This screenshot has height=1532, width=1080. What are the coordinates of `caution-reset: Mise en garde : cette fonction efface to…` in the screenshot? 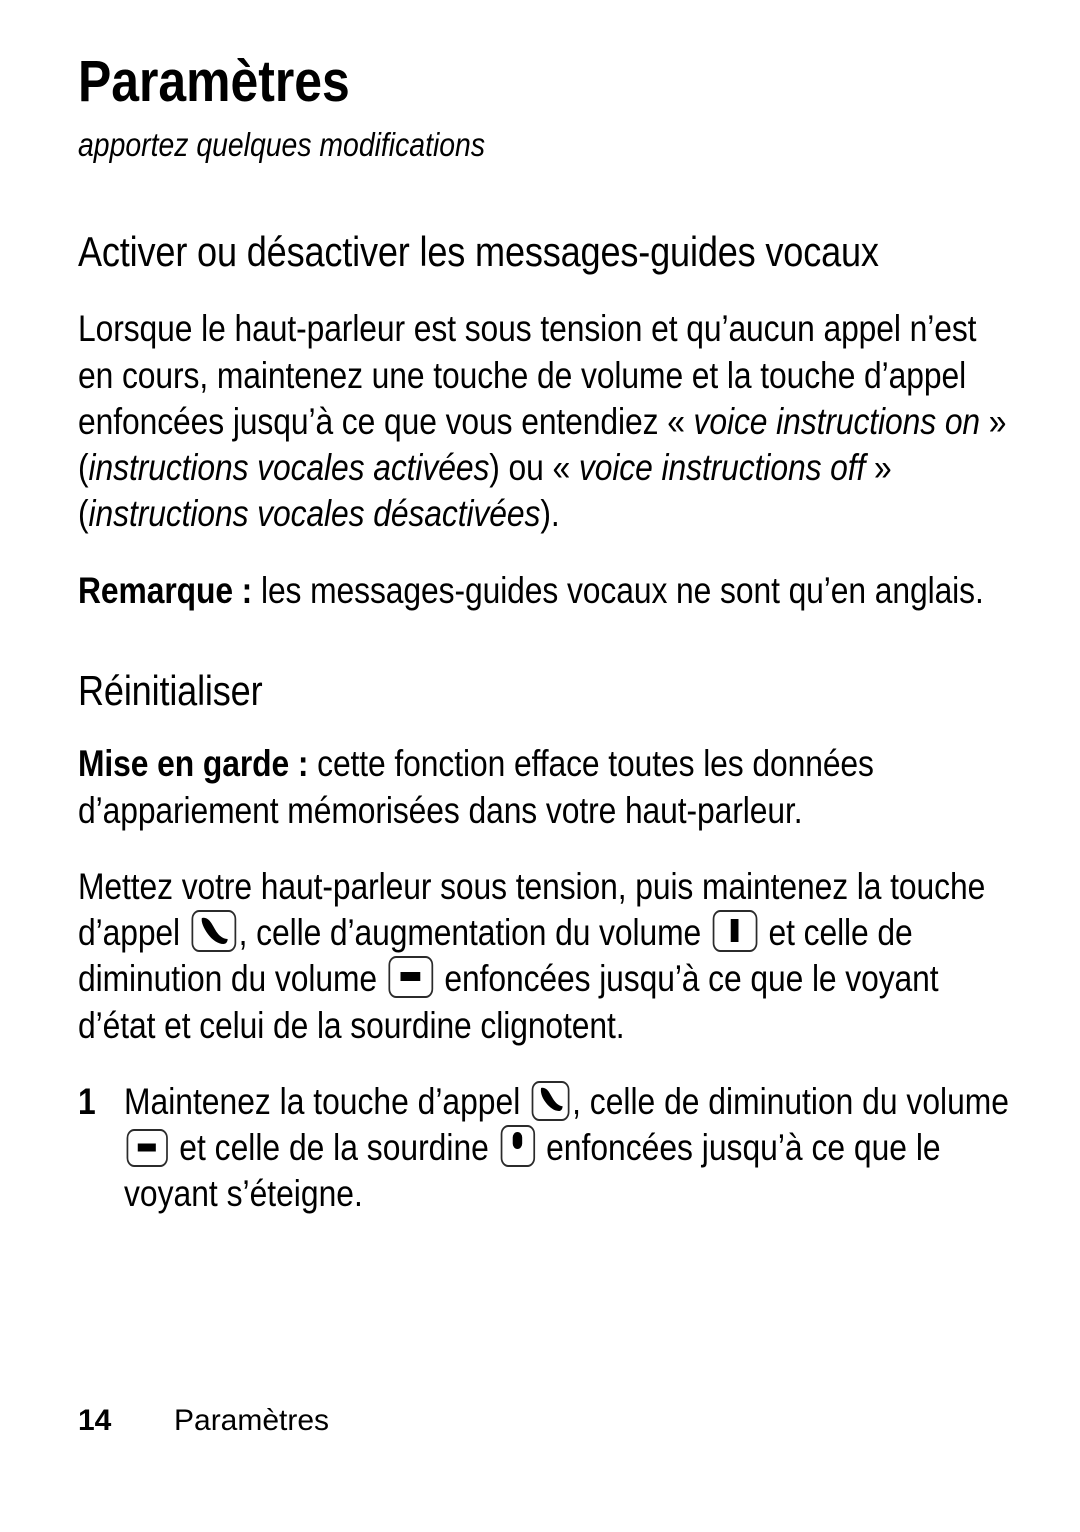 It's located at (549, 787).